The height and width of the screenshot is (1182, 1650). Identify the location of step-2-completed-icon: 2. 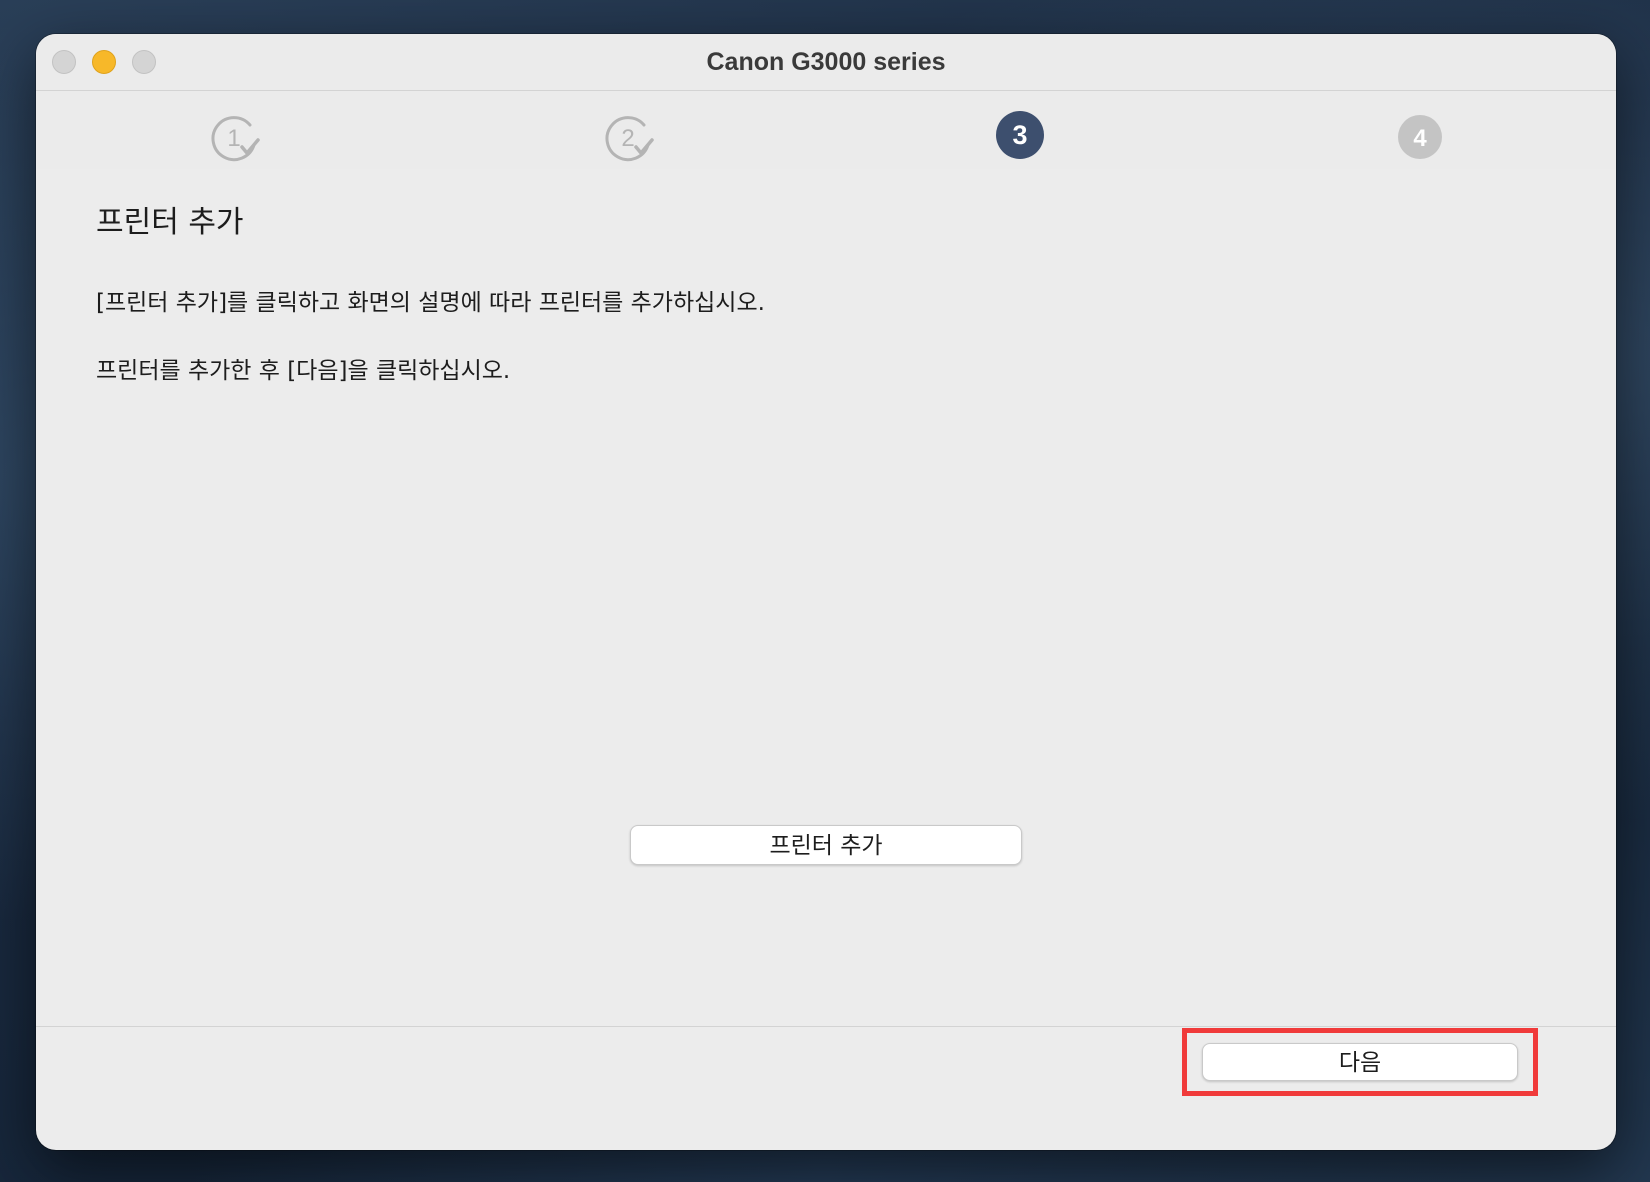
(630, 137).